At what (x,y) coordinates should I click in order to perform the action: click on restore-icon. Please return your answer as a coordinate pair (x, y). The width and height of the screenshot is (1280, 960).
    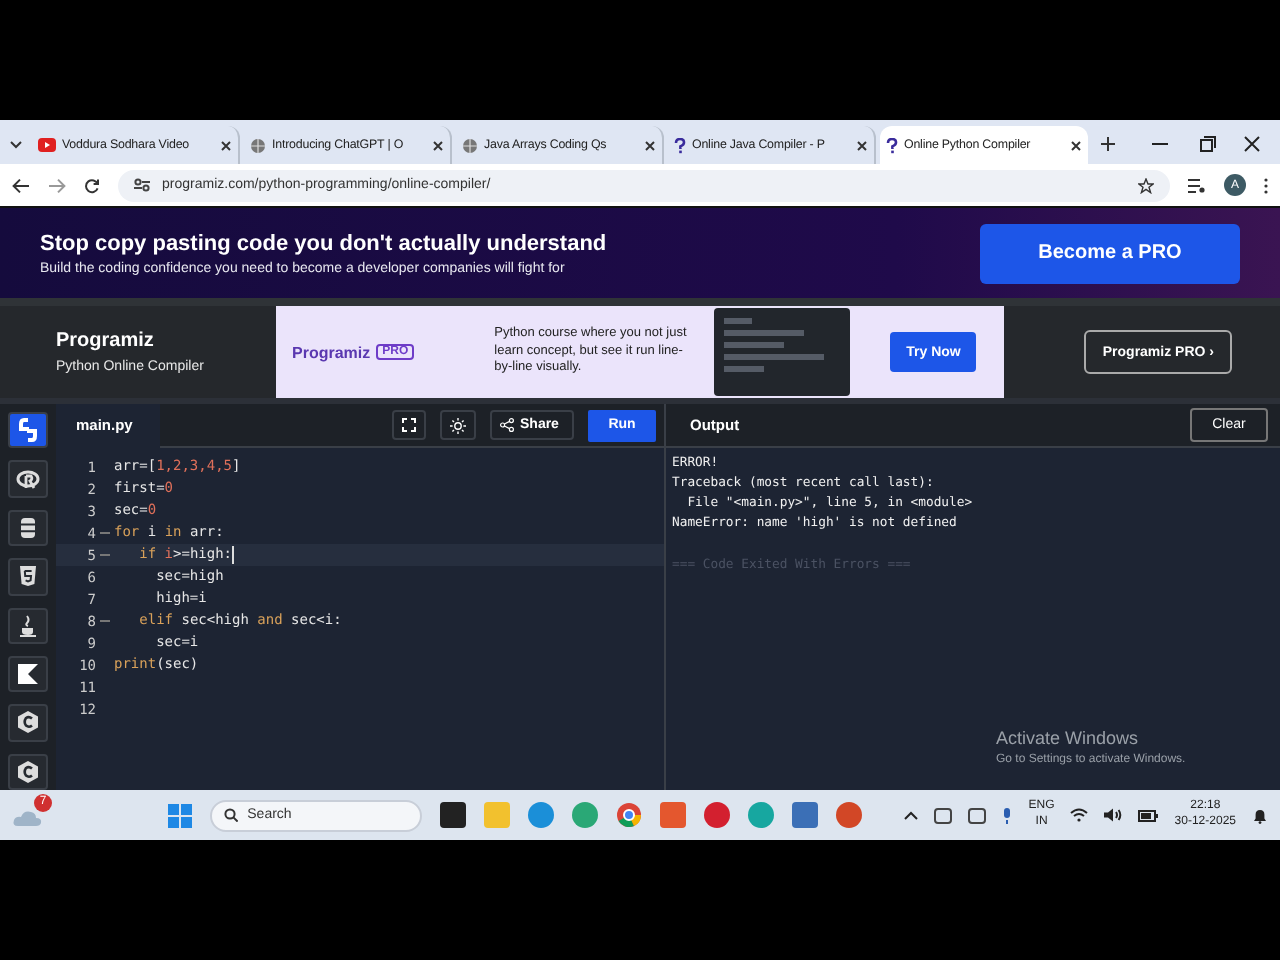
    Looking at the image, I should click on (1208, 144).